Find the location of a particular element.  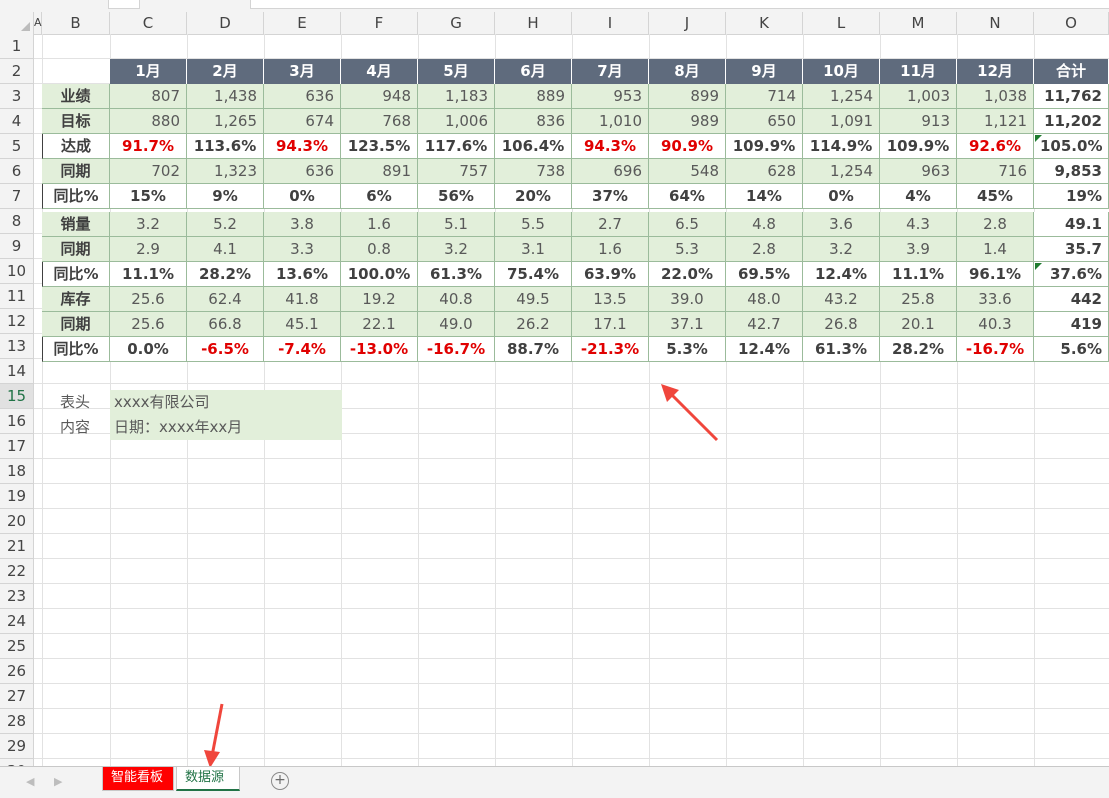

table-cell: 15% is located at coordinates (148, 196).